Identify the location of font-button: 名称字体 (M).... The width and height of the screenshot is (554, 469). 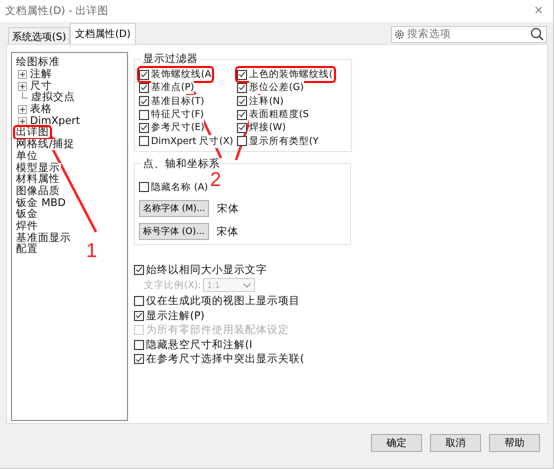
(174, 209).